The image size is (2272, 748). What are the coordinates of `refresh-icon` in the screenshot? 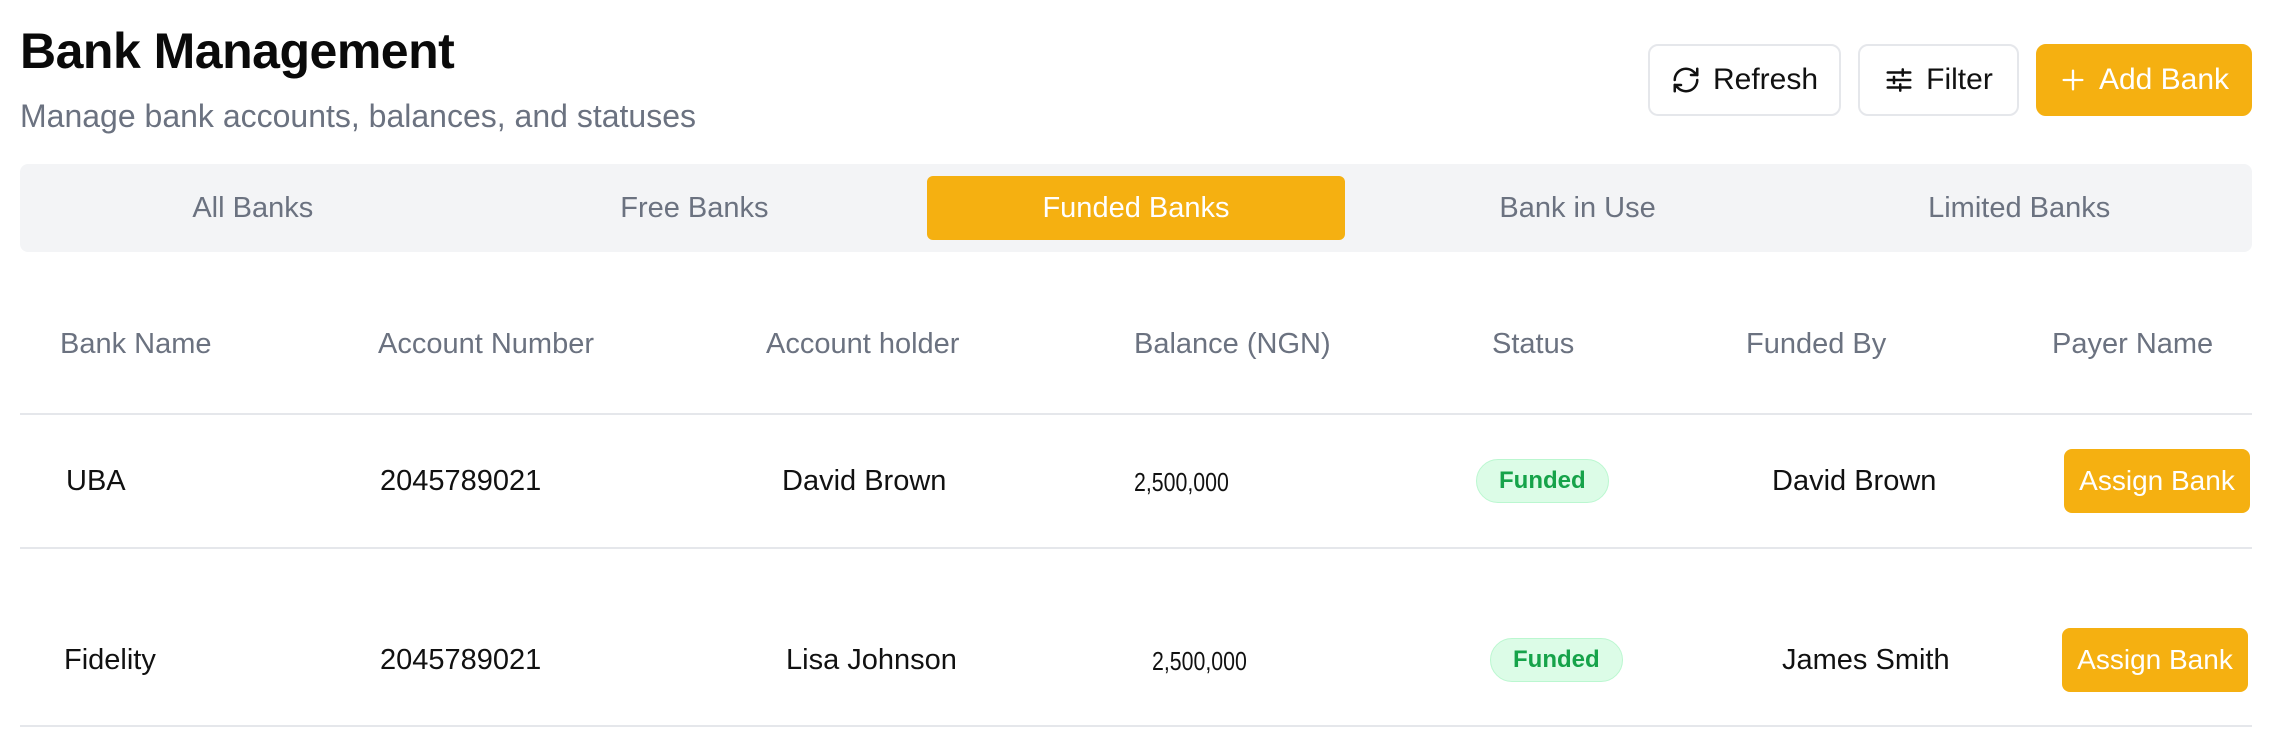 It's located at (1686, 80).